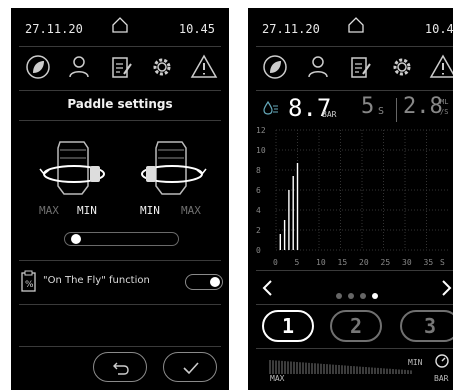 Image resolution: width=453 pixels, height=390 pixels. I want to click on percent-icon: %, so click(28, 281).